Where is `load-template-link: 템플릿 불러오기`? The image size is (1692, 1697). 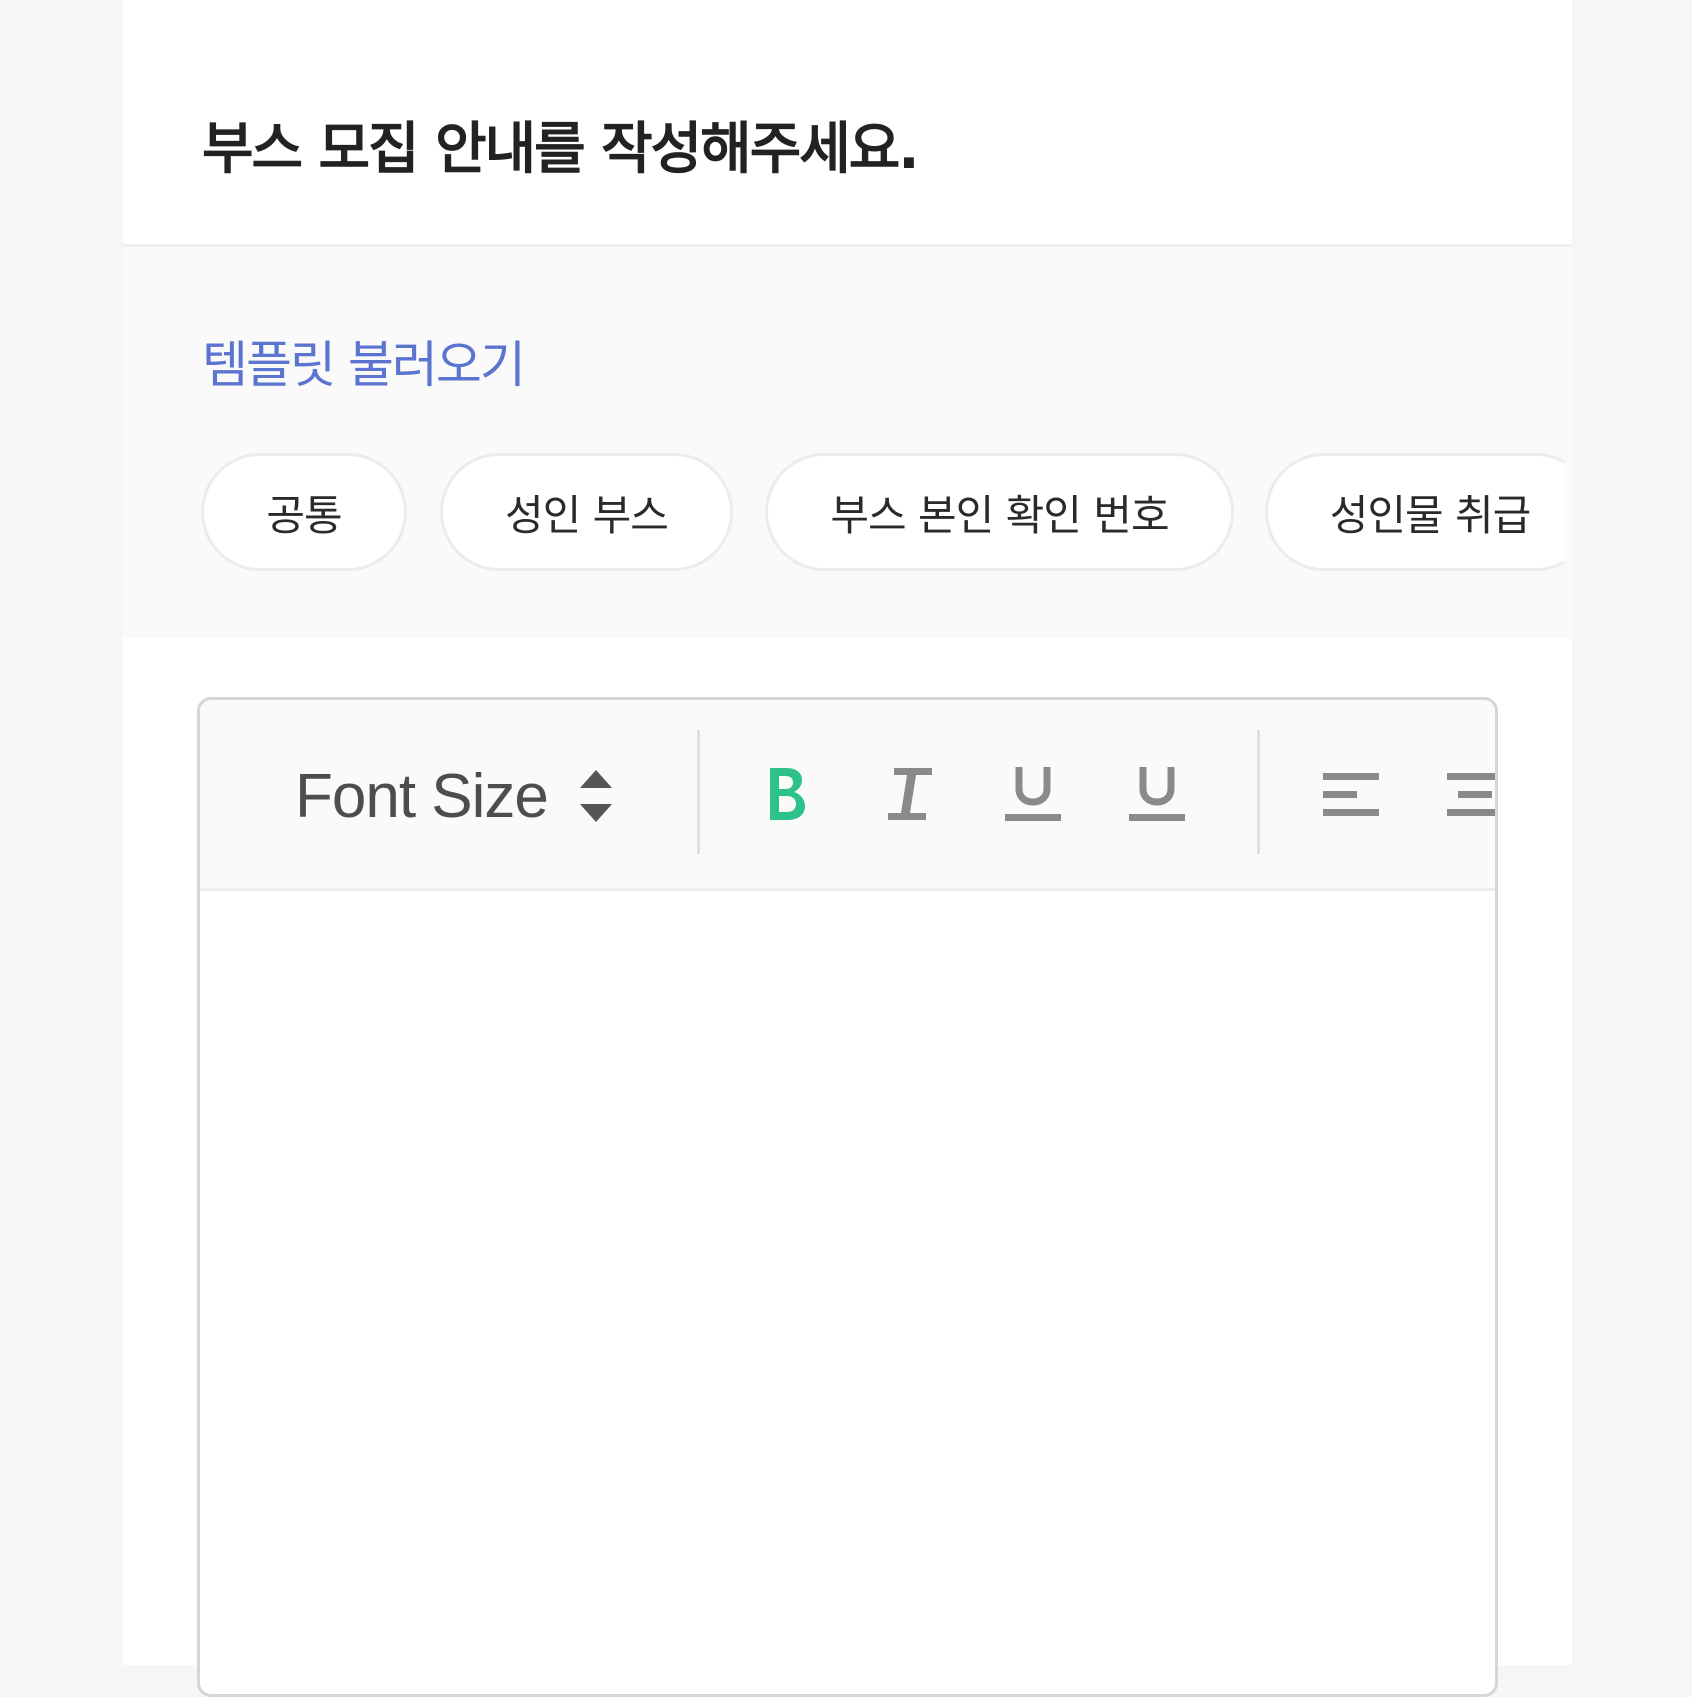
load-template-link: 템플릿 불러오기 is located at coordinates (364, 361).